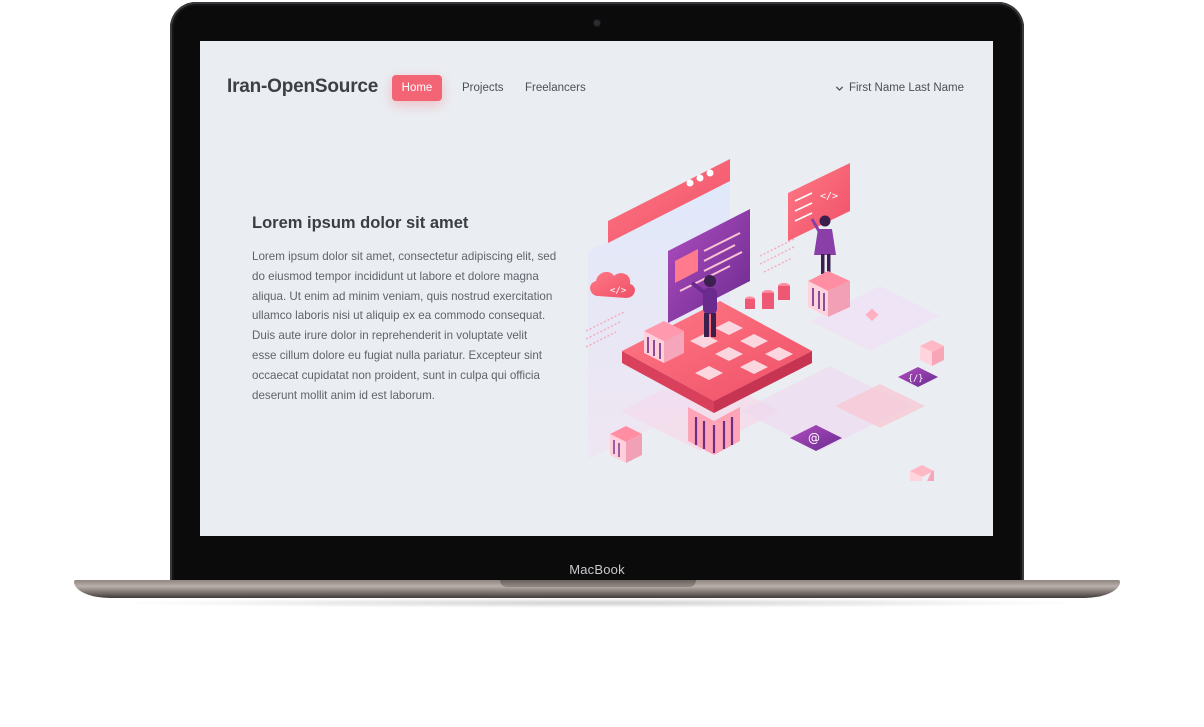  I want to click on chevron-down-icon, so click(839, 88).